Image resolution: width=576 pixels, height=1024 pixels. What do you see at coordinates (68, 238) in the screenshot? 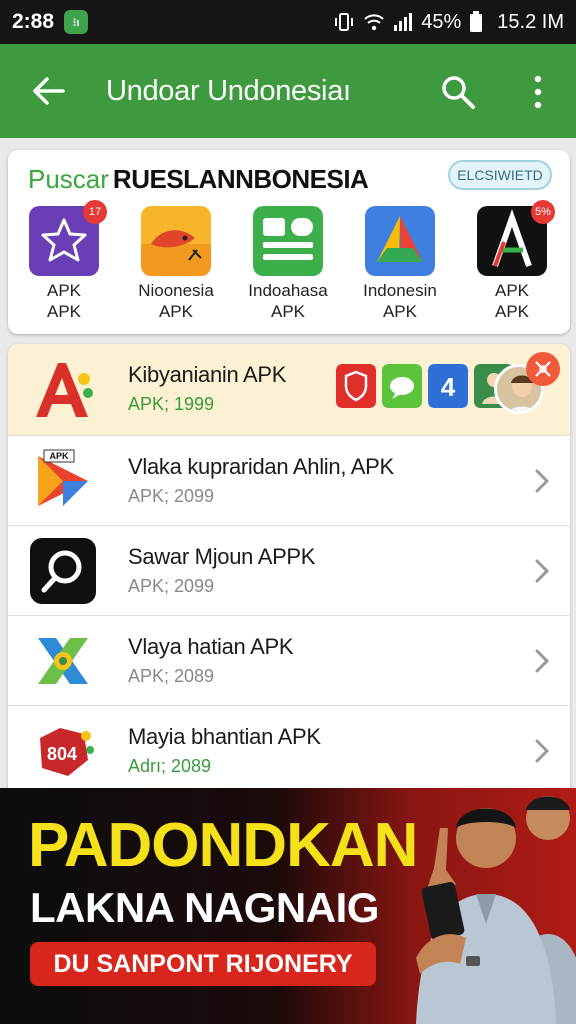
I see `star-icon: 17` at bounding box center [68, 238].